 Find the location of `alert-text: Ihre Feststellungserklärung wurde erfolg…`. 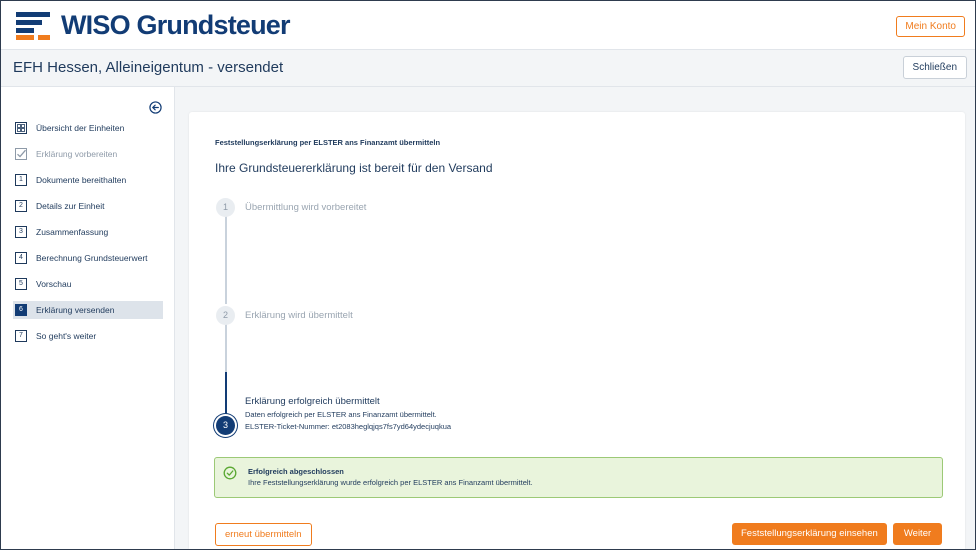

alert-text: Ihre Feststellungserklärung wurde erfolg… is located at coordinates (390, 482).